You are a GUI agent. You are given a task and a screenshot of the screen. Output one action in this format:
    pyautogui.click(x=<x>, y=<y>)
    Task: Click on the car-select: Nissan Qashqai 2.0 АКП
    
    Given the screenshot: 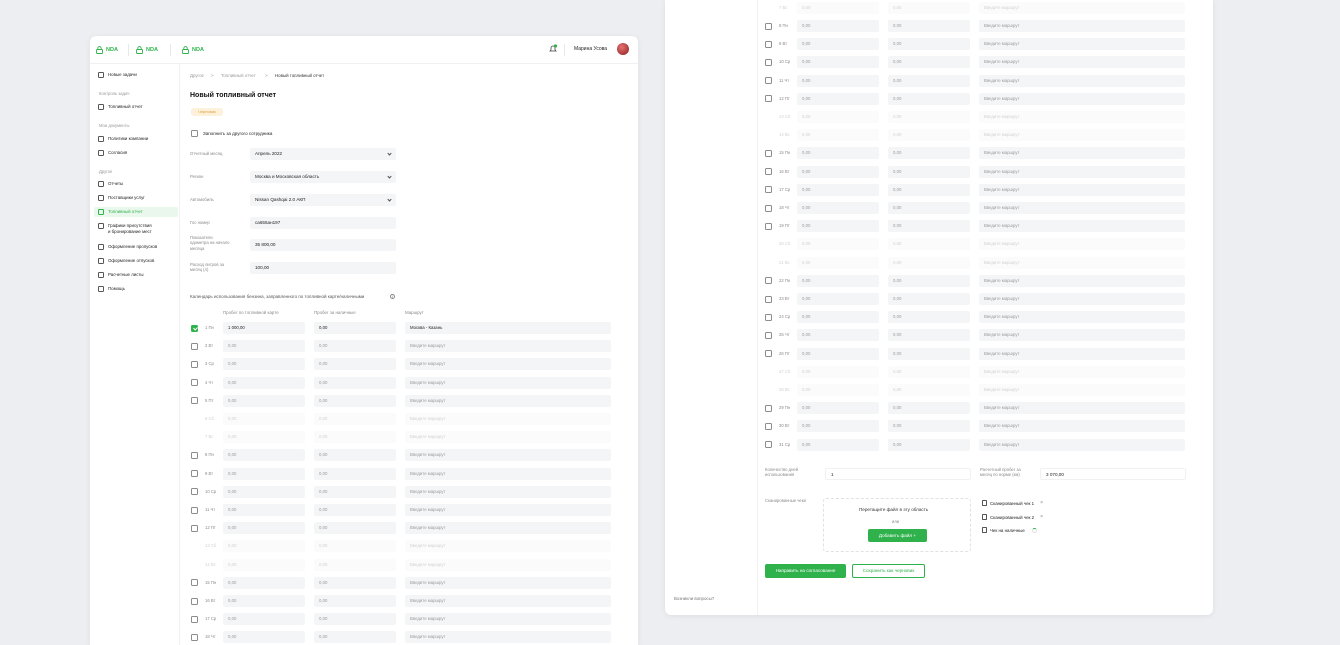 What is the action you would take?
    pyautogui.click(x=323, y=200)
    